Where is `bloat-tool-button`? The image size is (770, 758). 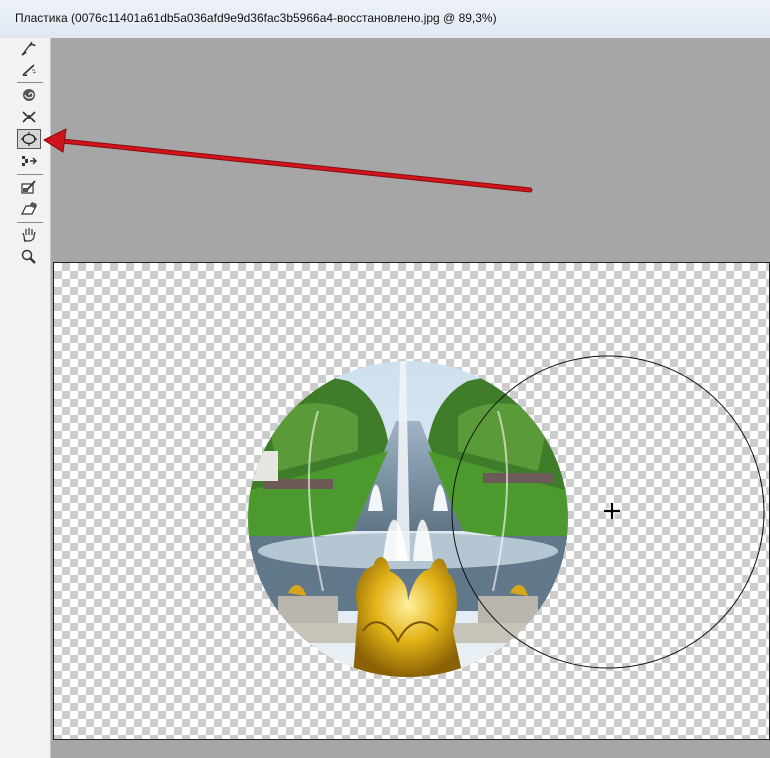 bloat-tool-button is located at coordinates (29, 139).